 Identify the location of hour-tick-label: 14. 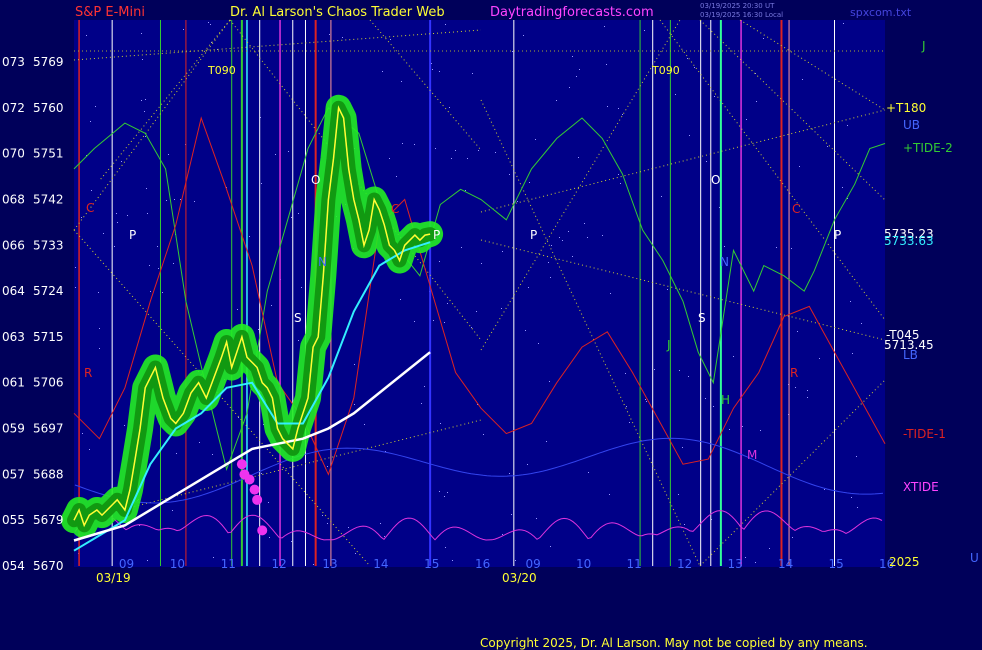
(380, 564).